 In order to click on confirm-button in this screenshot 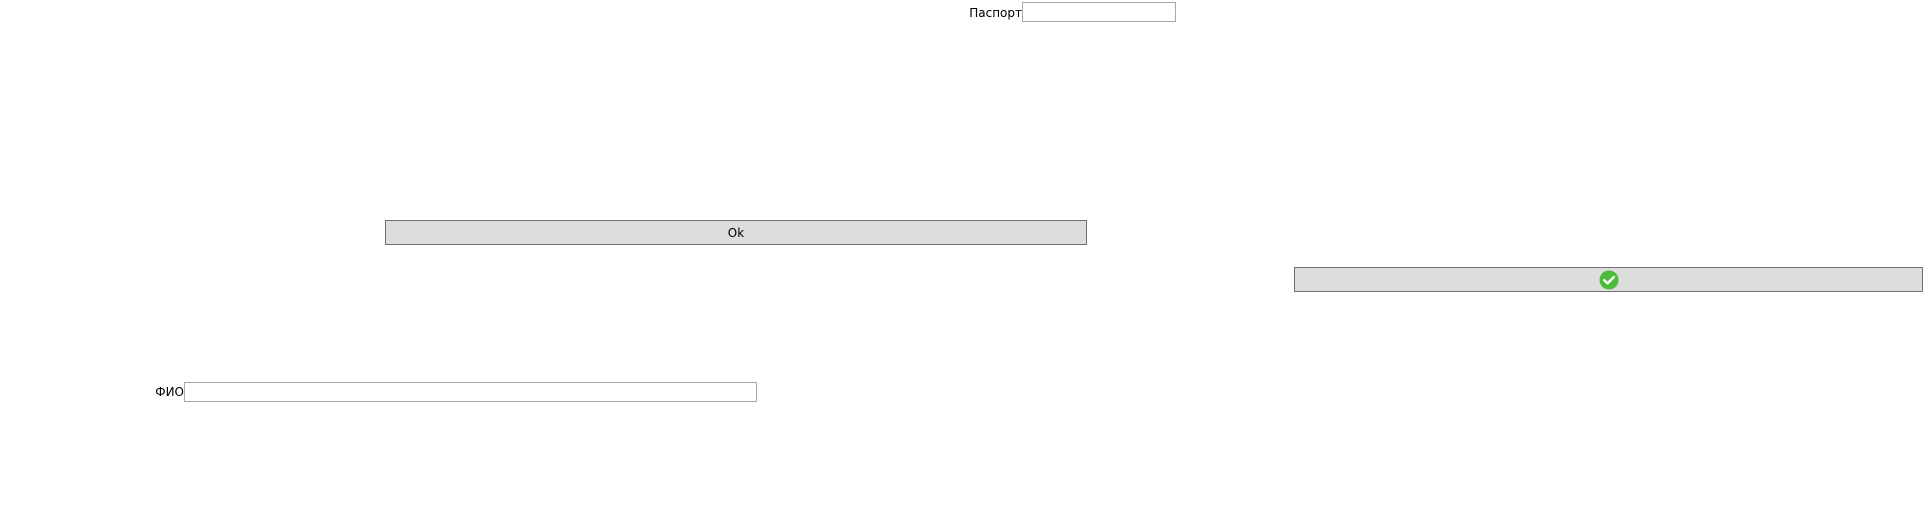, I will do `click(1608, 279)`.